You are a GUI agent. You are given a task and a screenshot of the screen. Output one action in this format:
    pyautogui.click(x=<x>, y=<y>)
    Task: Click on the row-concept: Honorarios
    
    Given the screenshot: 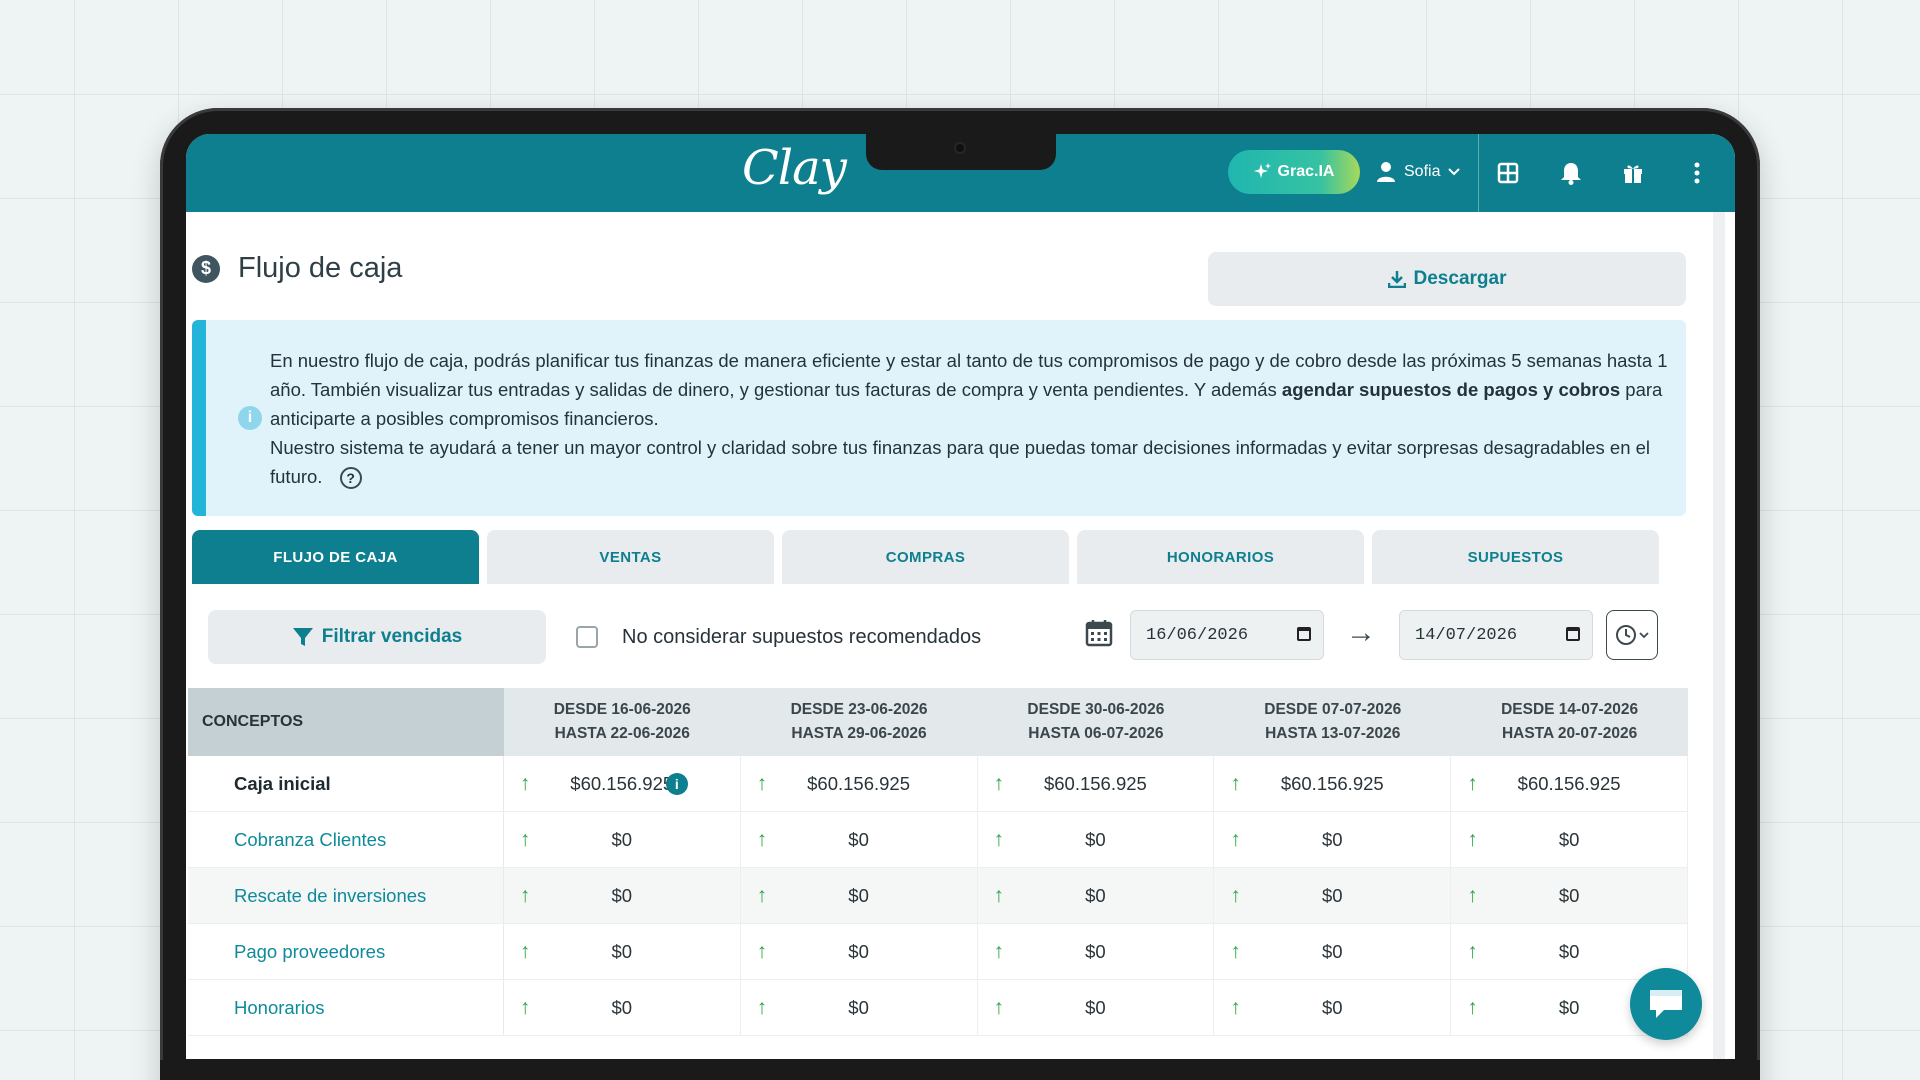 What is the action you would take?
    pyautogui.click(x=346, y=1007)
    